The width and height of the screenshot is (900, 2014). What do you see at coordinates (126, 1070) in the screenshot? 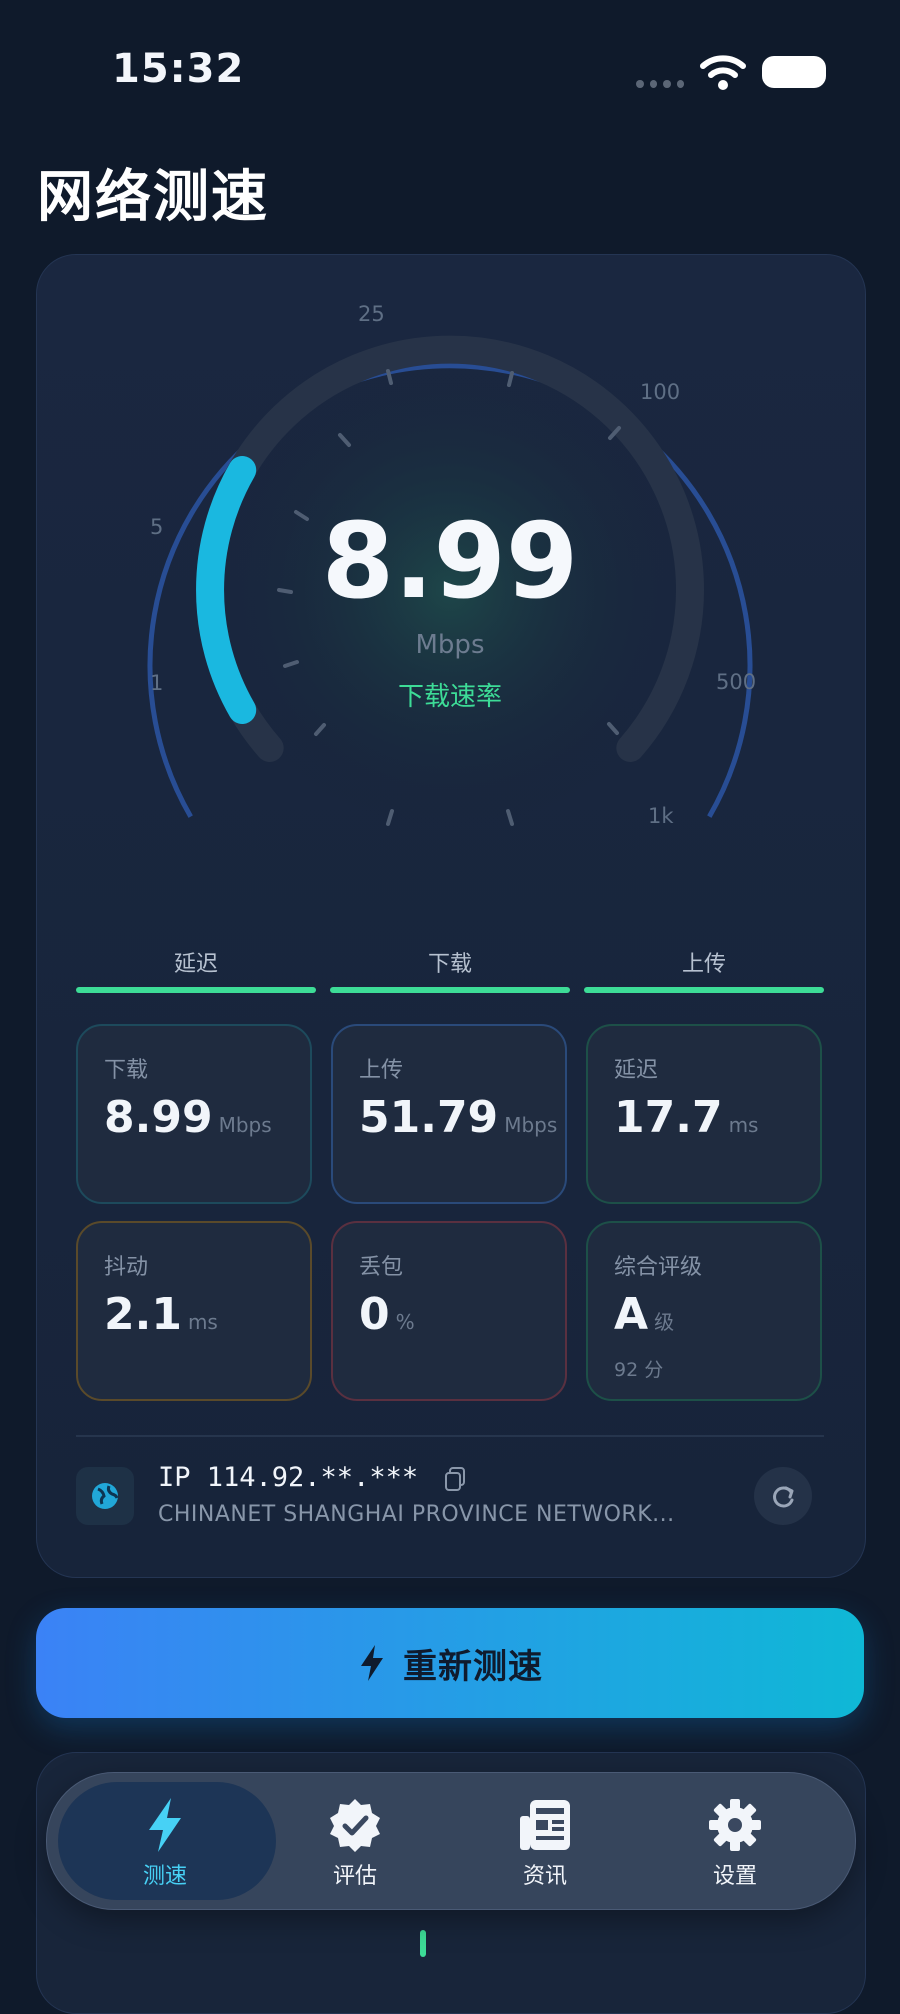
I see `metric-label: 下载` at bounding box center [126, 1070].